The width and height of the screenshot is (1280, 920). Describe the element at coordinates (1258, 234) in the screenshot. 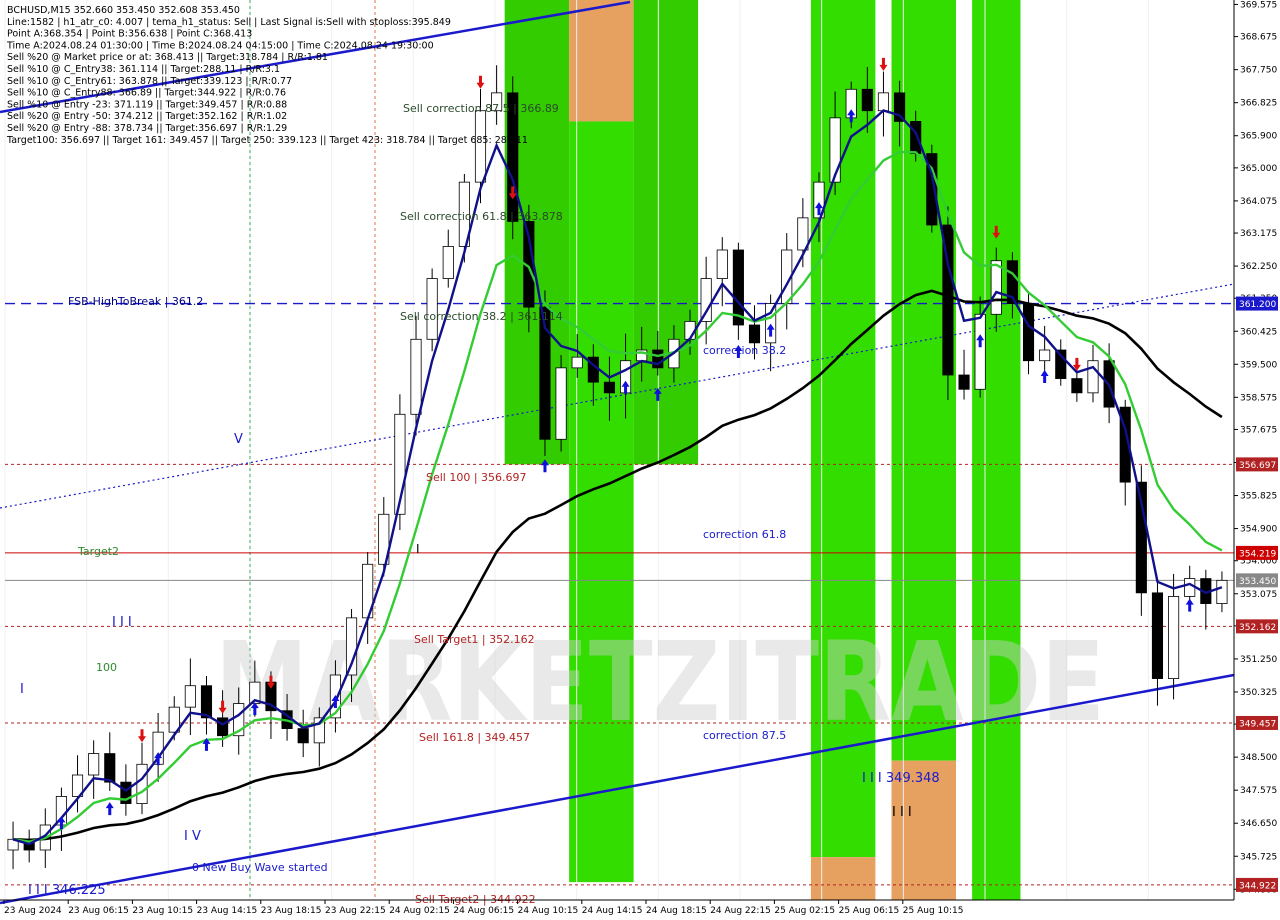

I see `price-tick-label: 363.175` at that location.